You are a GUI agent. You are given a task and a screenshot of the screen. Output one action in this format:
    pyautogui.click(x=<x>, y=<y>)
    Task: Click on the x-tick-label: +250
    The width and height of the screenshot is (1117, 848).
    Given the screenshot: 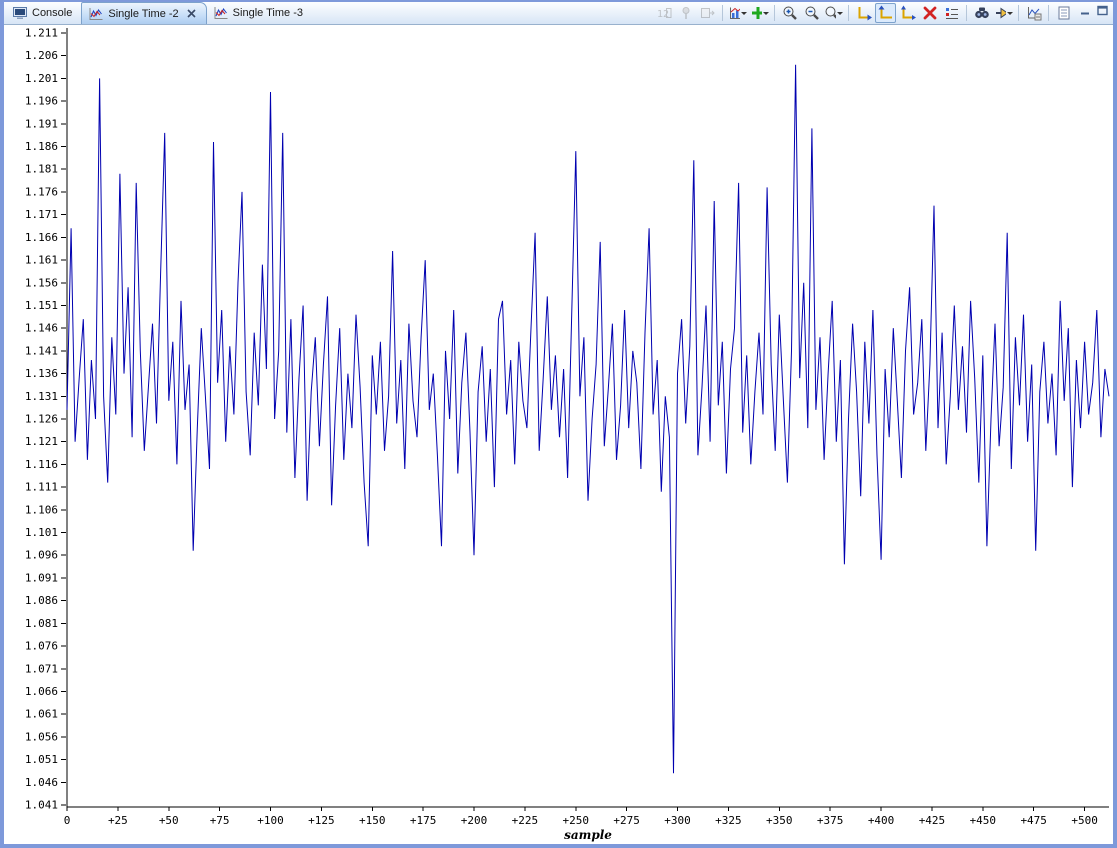 What is the action you would take?
    pyautogui.click(x=576, y=820)
    